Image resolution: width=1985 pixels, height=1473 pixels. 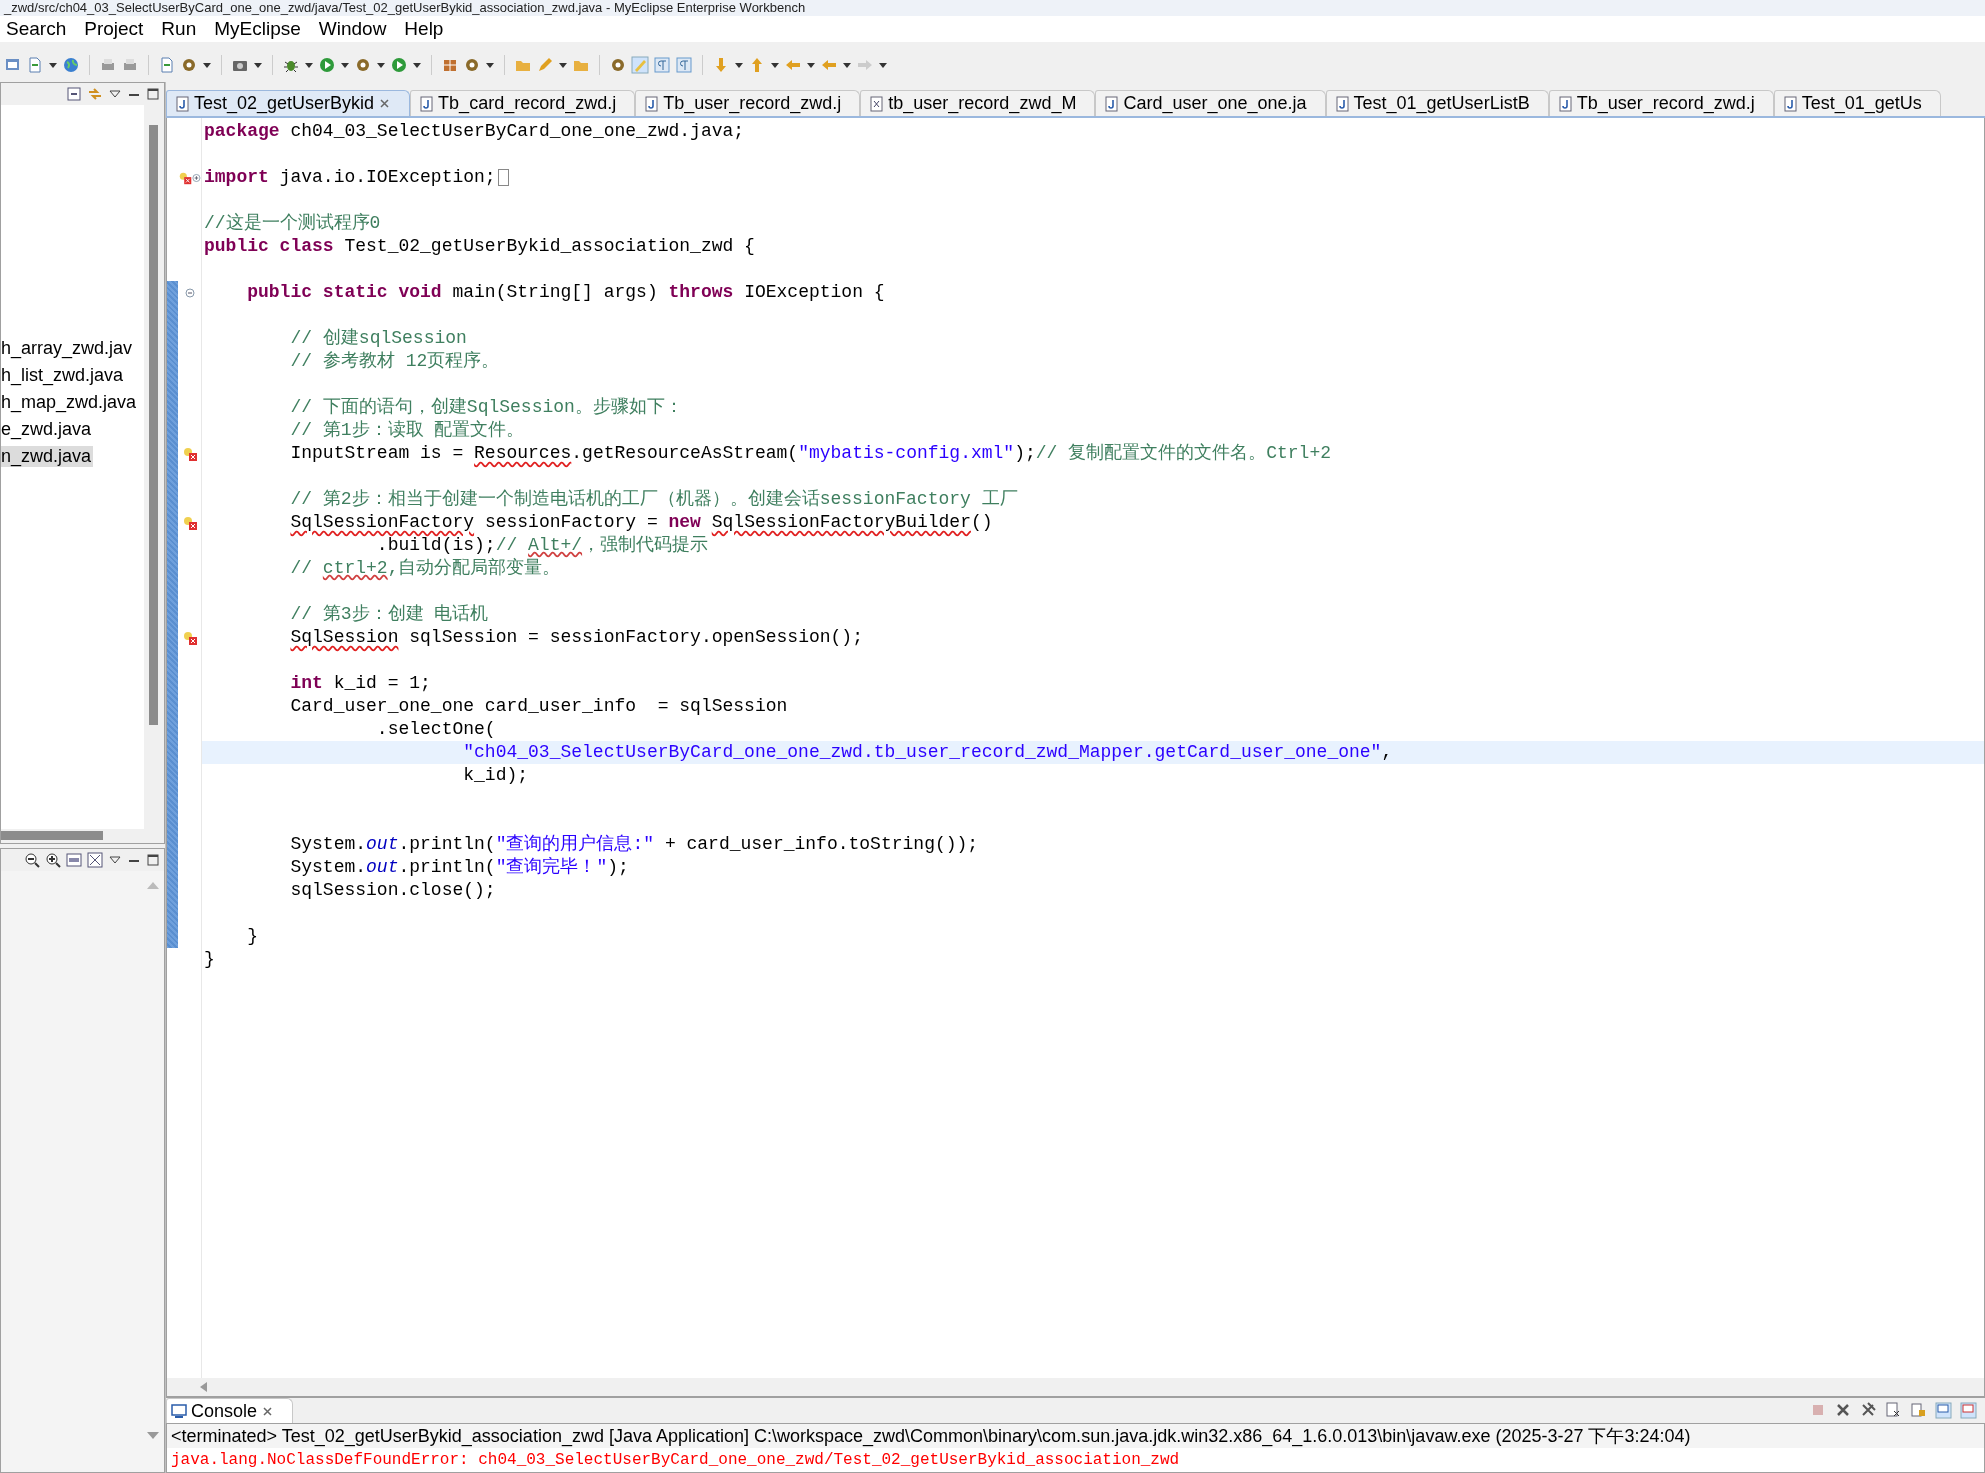 What do you see at coordinates (395, 361) in the screenshot?
I see `code-line: // 参考教材 12页程序。` at bounding box center [395, 361].